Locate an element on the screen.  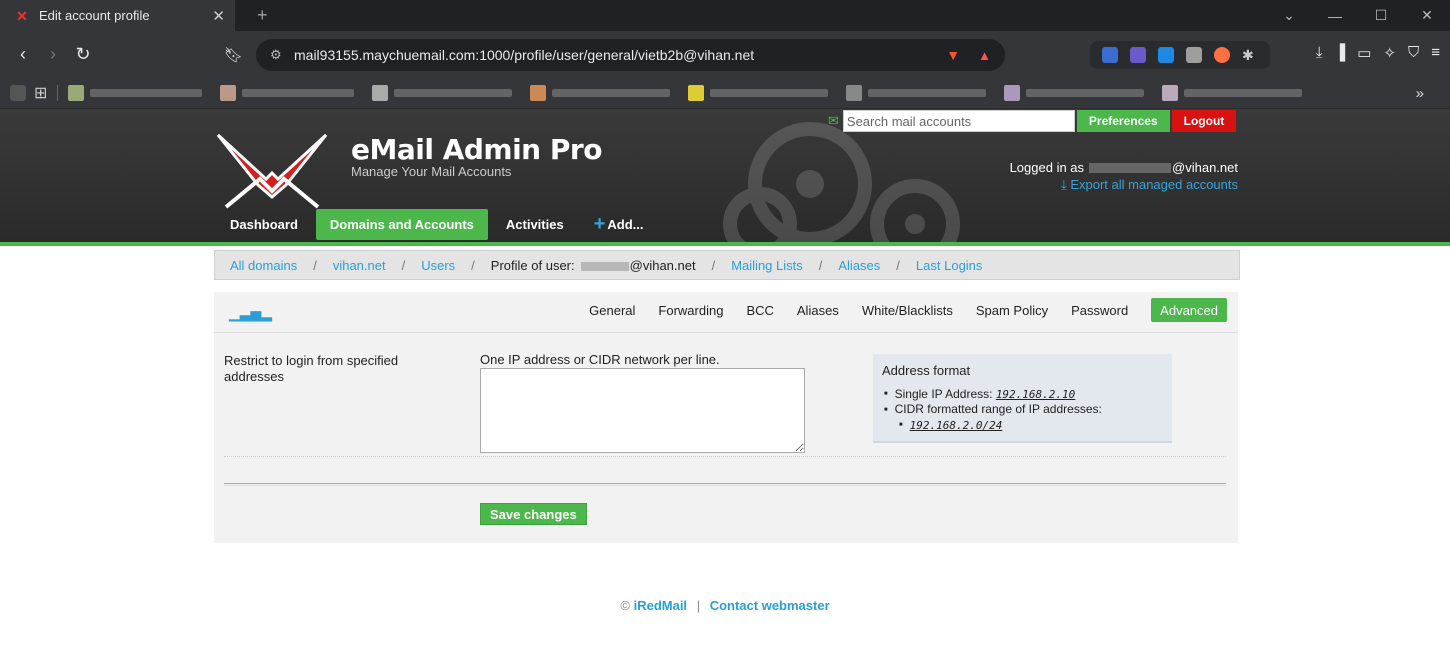
more-bookmarks-icon: » is located at coordinates (1420, 93).